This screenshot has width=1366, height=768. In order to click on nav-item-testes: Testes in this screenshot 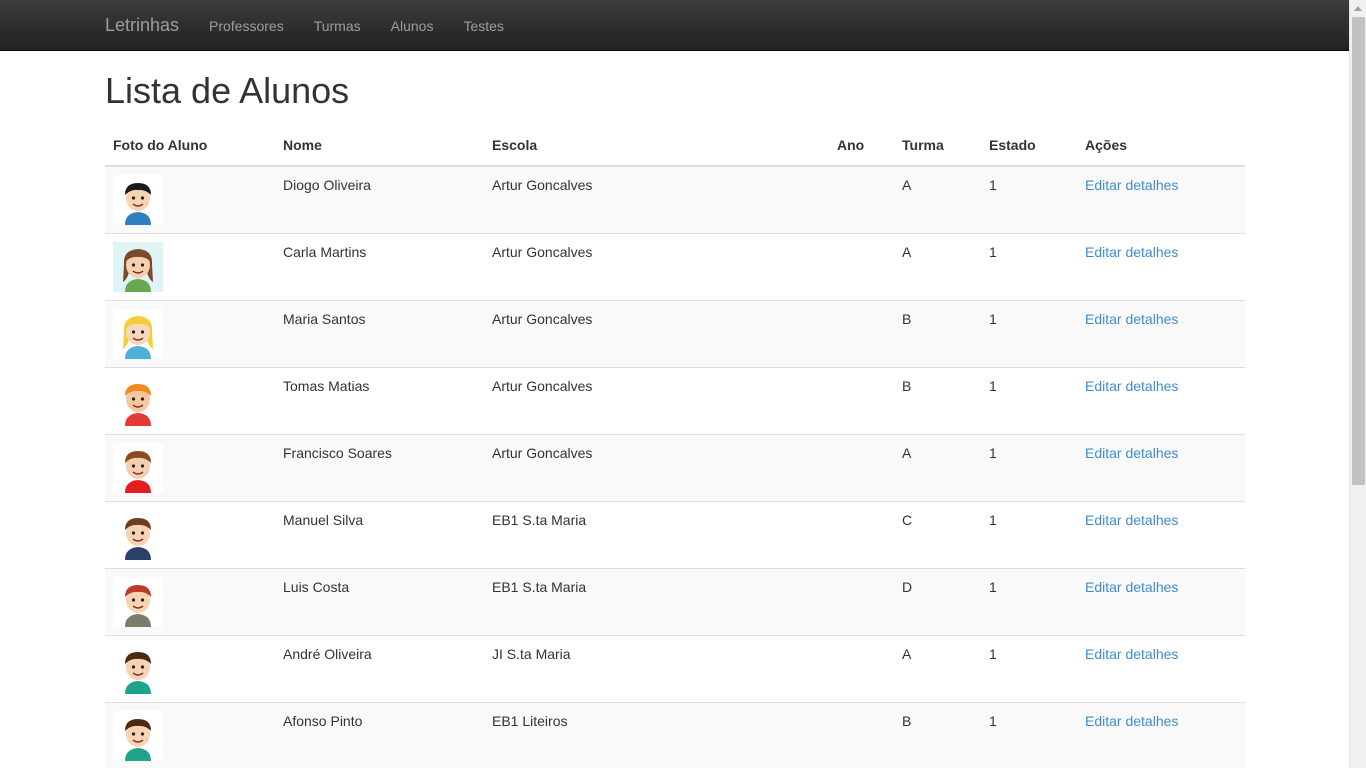, I will do `click(483, 25)`.